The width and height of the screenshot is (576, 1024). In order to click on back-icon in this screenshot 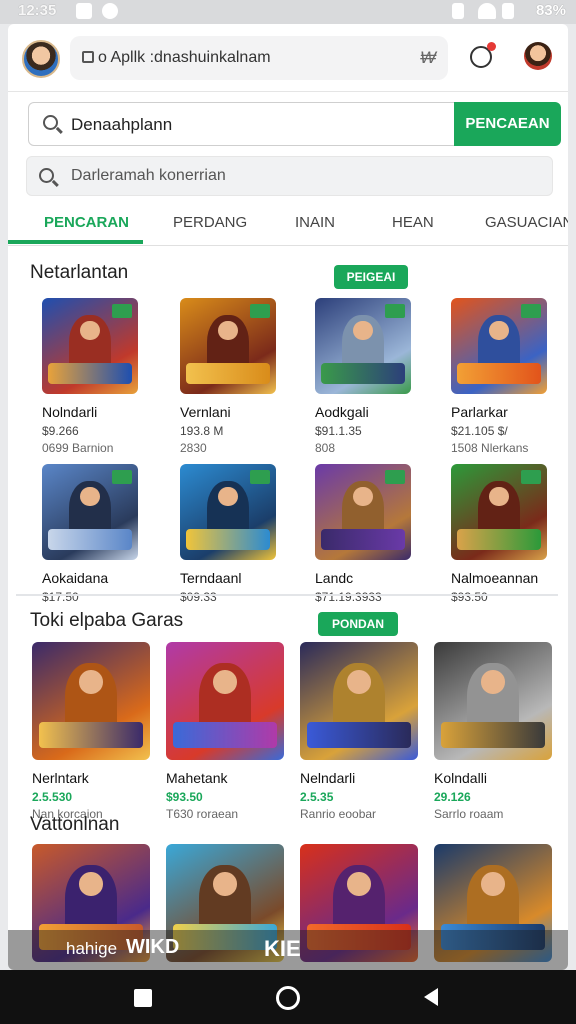, I will do `click(431, 997)`.